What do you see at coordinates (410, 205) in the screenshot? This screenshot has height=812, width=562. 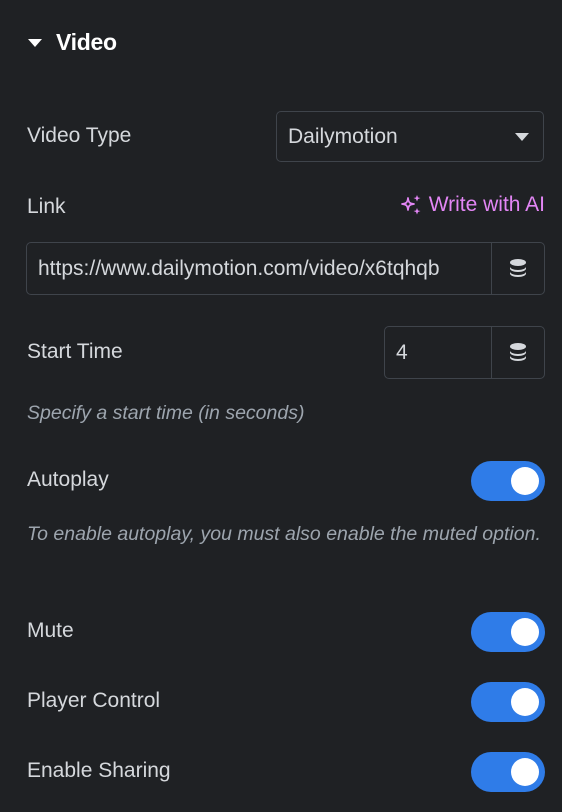 I see `ai-sparkle-icon` at bounding box center [410, 205].